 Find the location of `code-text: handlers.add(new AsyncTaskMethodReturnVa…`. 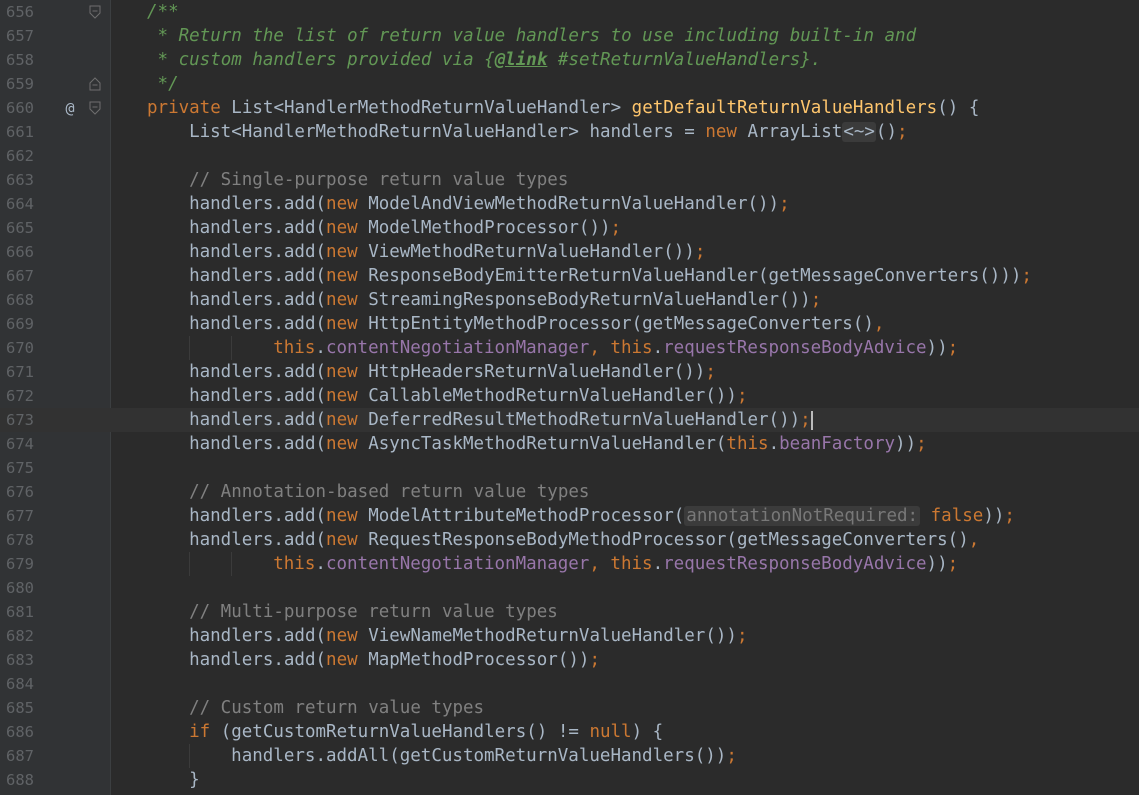

code-text: handlers.add(new AsyncTaskMethodReturnVa… is located at coordinates (558, 444).